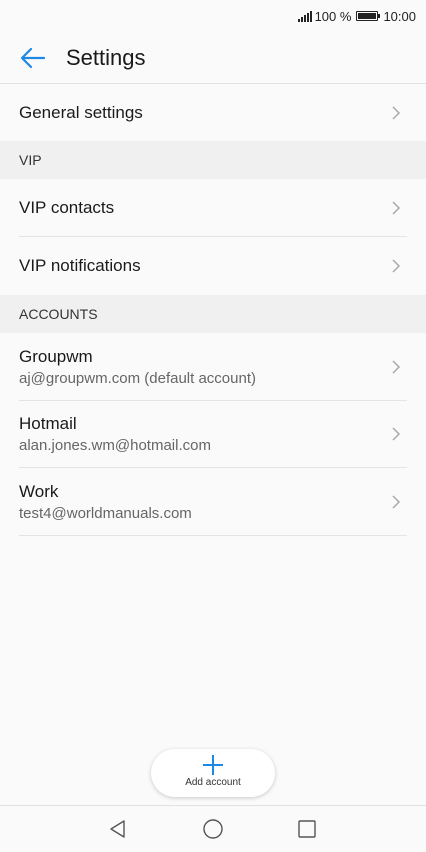  I want to click on account-name: Work, so click(39, 491).